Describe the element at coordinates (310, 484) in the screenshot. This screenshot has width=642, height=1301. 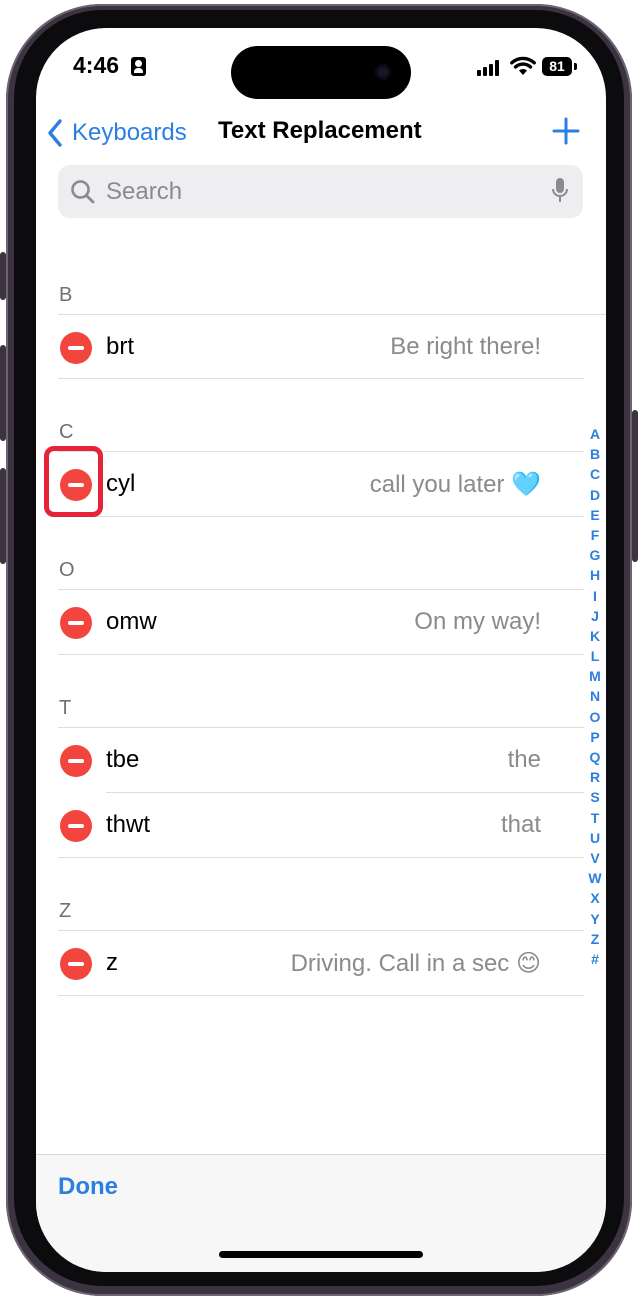
I see `list-item: cyl call you later 🩵` at that location.